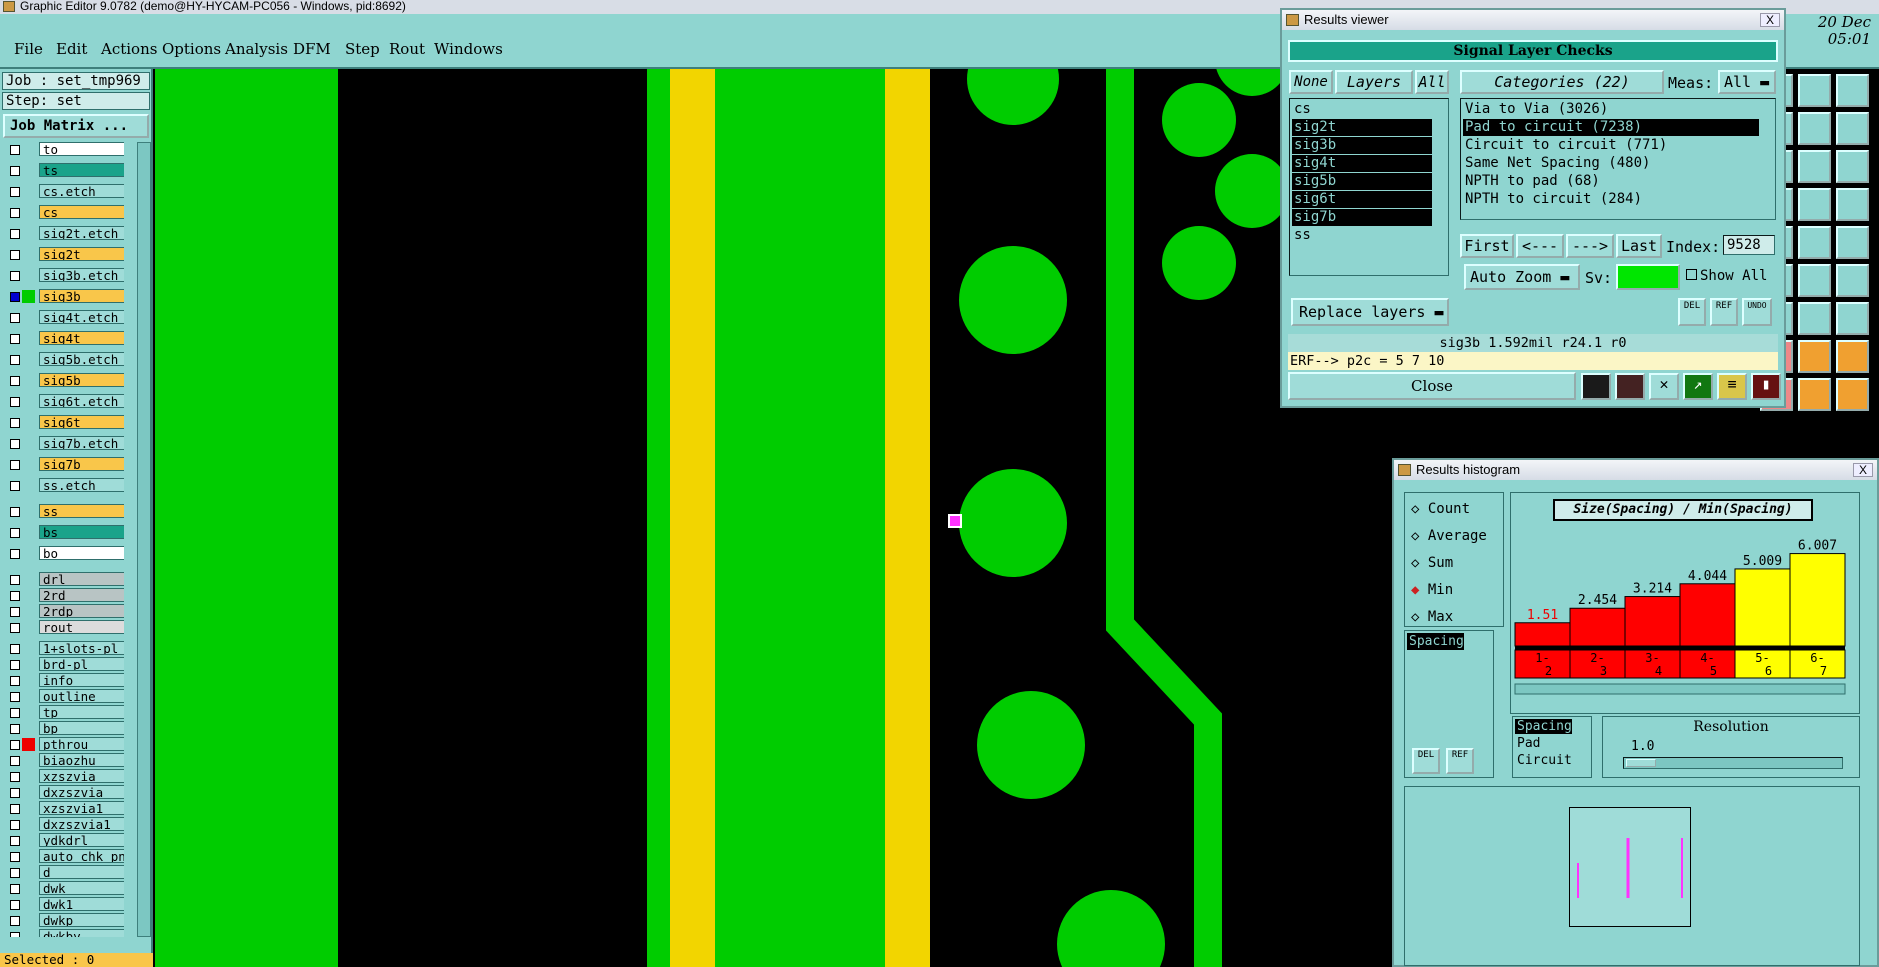 The width and height of the screenshot is (1879, 967). I want to click on layer-row: sig5b, so click(64, 380).